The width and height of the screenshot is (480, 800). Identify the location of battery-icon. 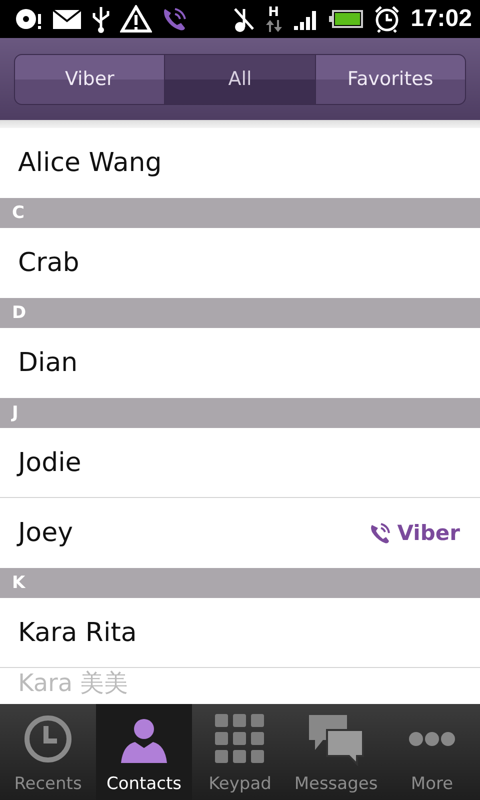
(345, 19).